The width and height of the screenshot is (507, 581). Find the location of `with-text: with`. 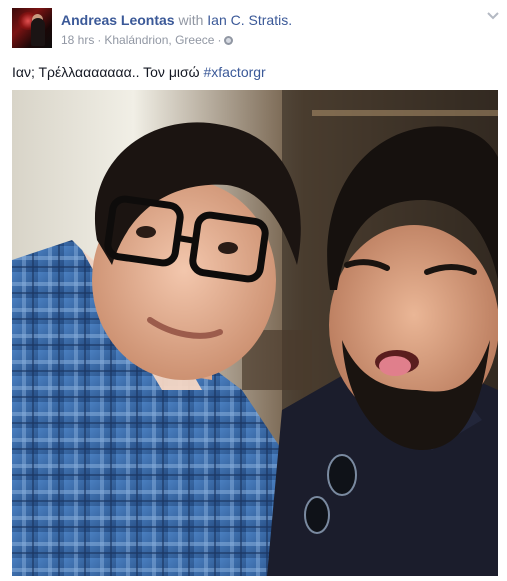

with-text: with is located at coordinates (191, 20).